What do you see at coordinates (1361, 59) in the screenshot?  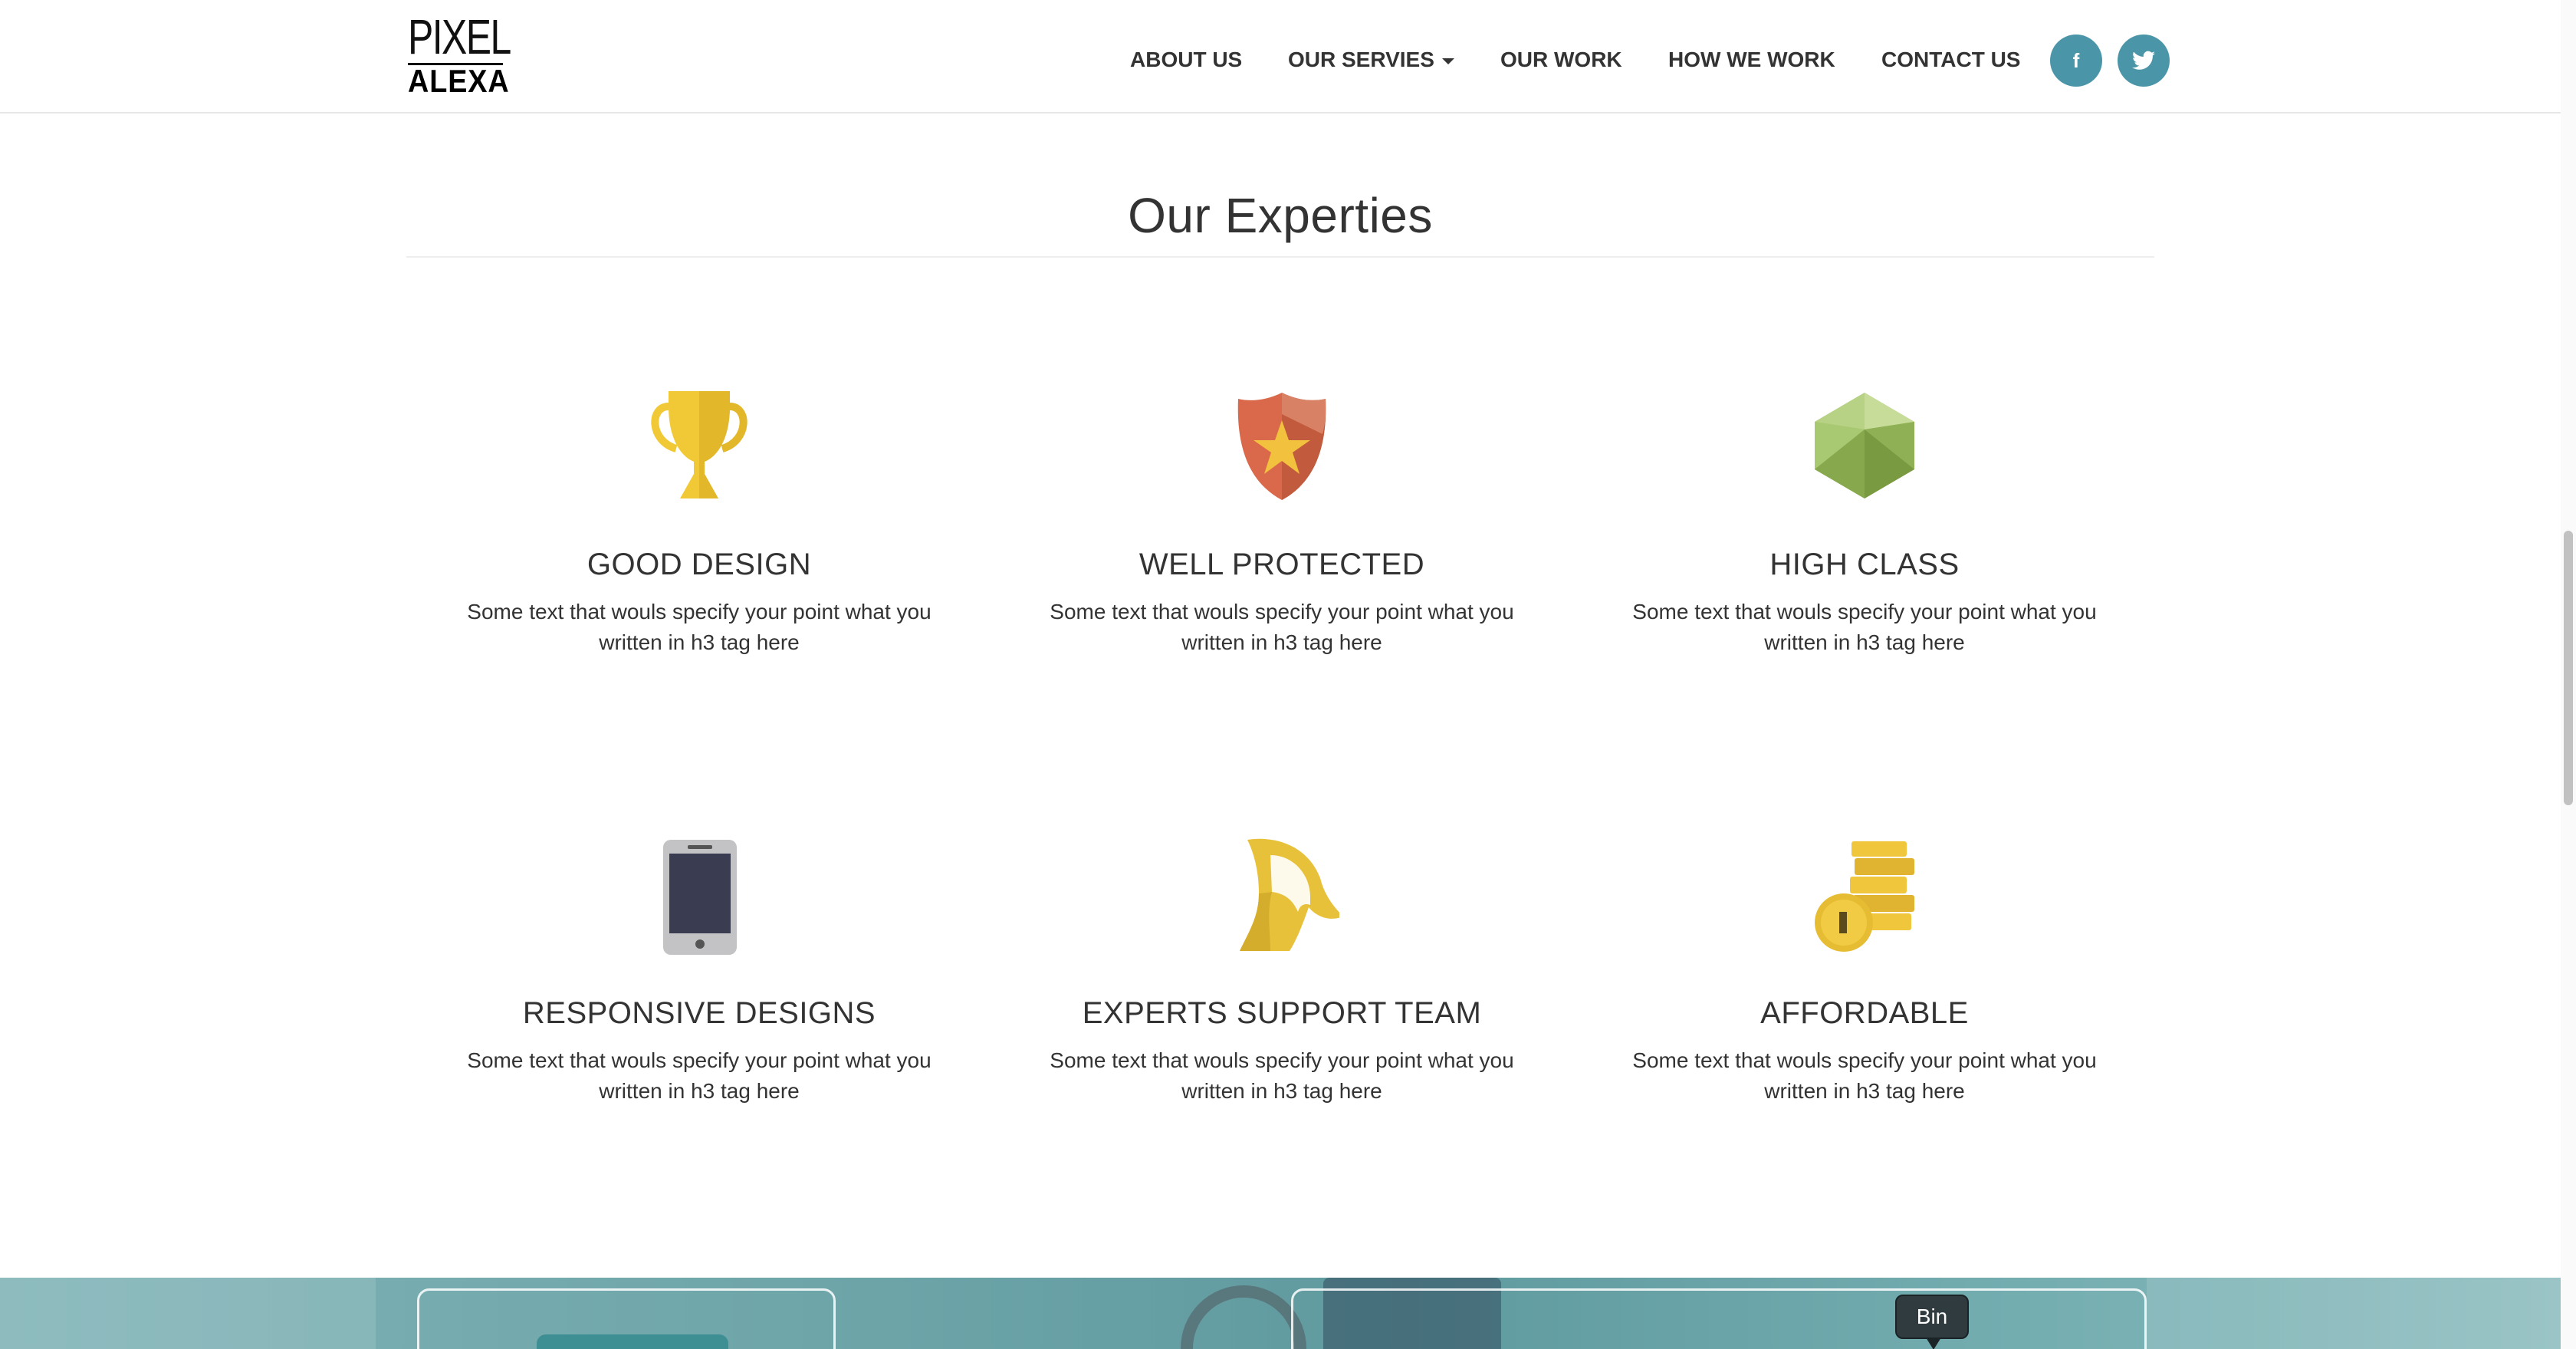 I see `nav-our-services-label: OUR SERVIES` at bounding box center [1361, 59].